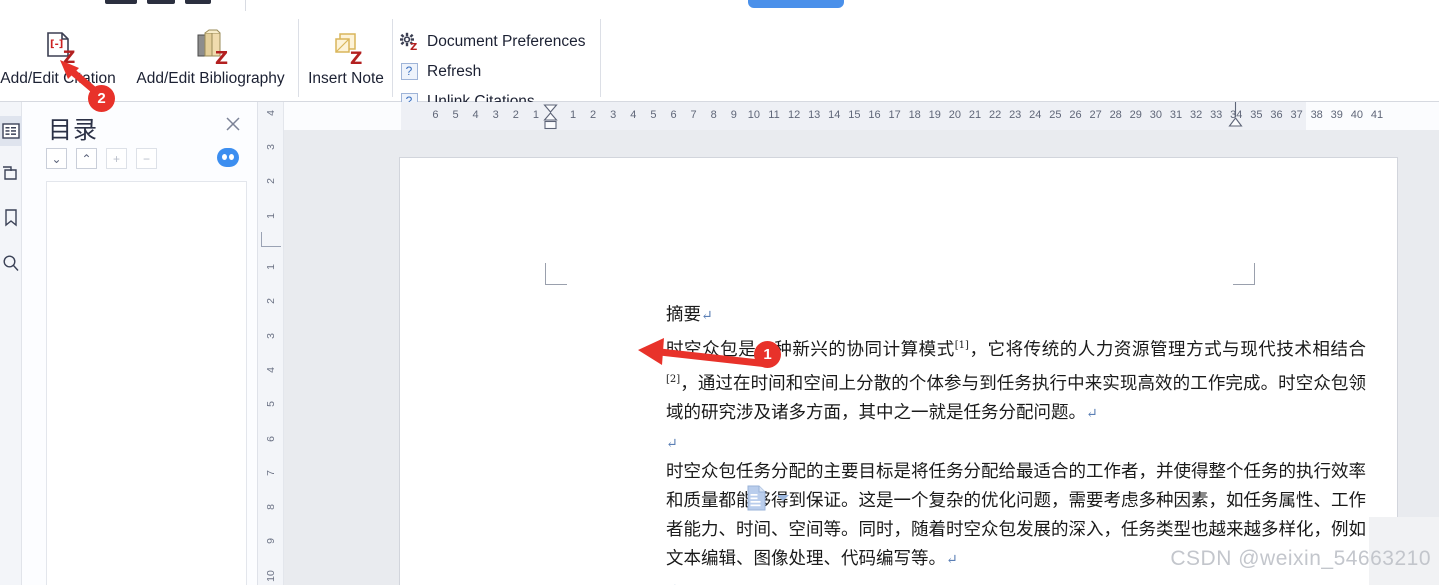  What do you see at coordinates (475, 115) in the screenshot?
I see `hruler-tick-left-4: 4` at bounding box center [475, 115].